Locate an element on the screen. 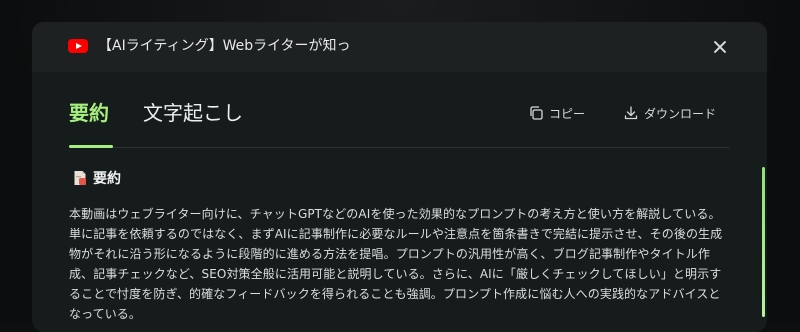 Image resolution: width=800 pixels, height=332 pixels. youtube-icon is located at coordinates (78, 46).